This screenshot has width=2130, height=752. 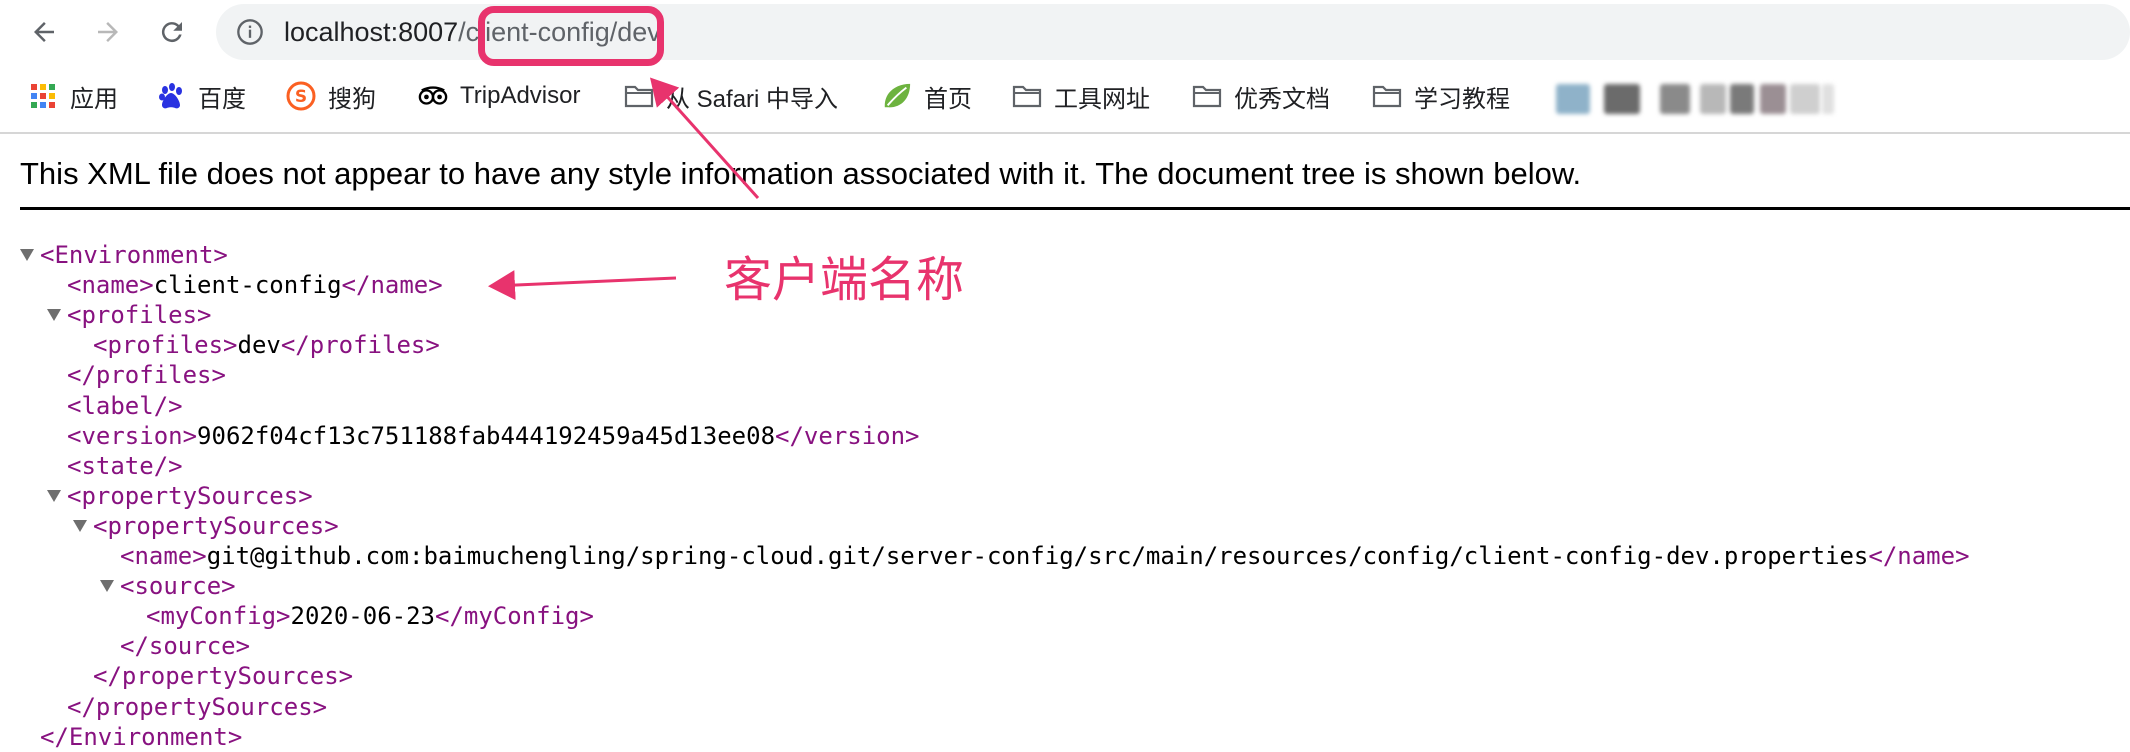 I want to click on bookmark-label: 优秀文档, so click(x=1282, y=99).